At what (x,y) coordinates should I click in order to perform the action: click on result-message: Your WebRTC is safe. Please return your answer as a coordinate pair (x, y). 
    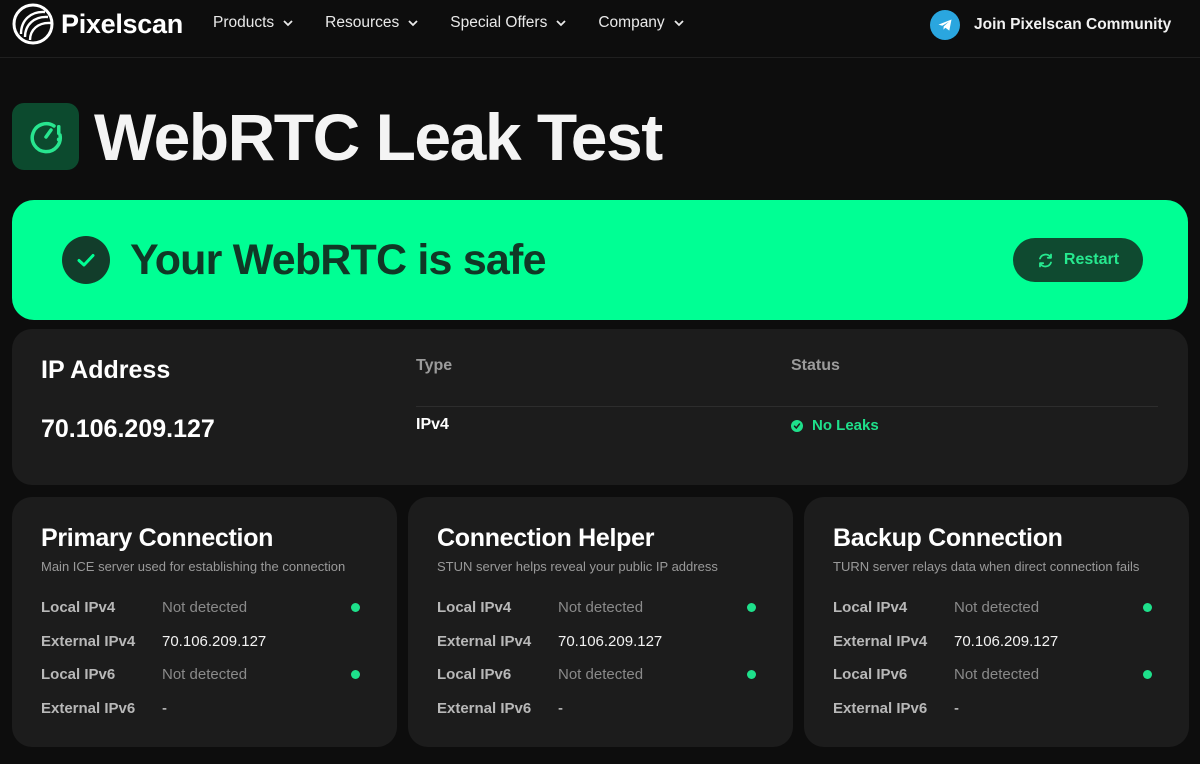
    Looking at the image, I should click on (338, 260).